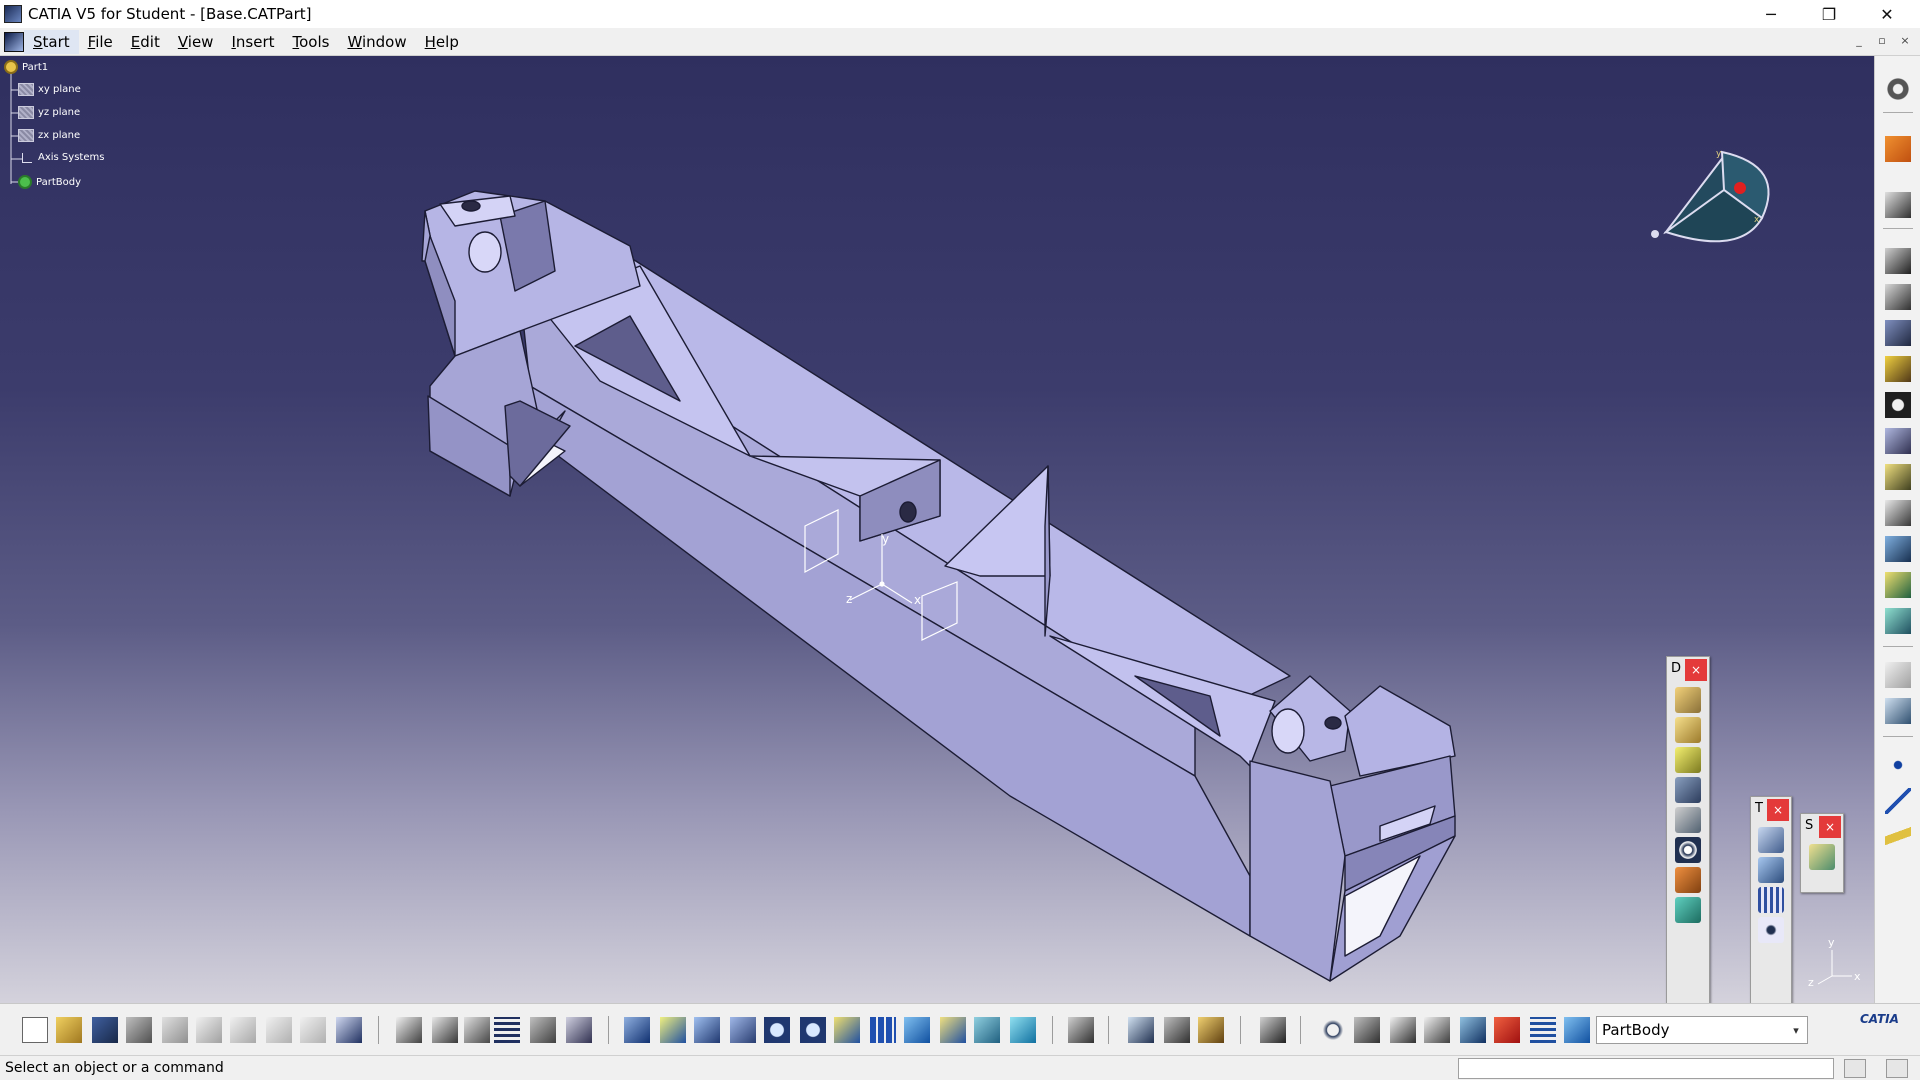 The width and height of the screenshot is (1920, 1080). What do you see at coordinates (673, 1030) in the screenshot?
I see `fit-all-icon` at bounding box center [673, 1030].